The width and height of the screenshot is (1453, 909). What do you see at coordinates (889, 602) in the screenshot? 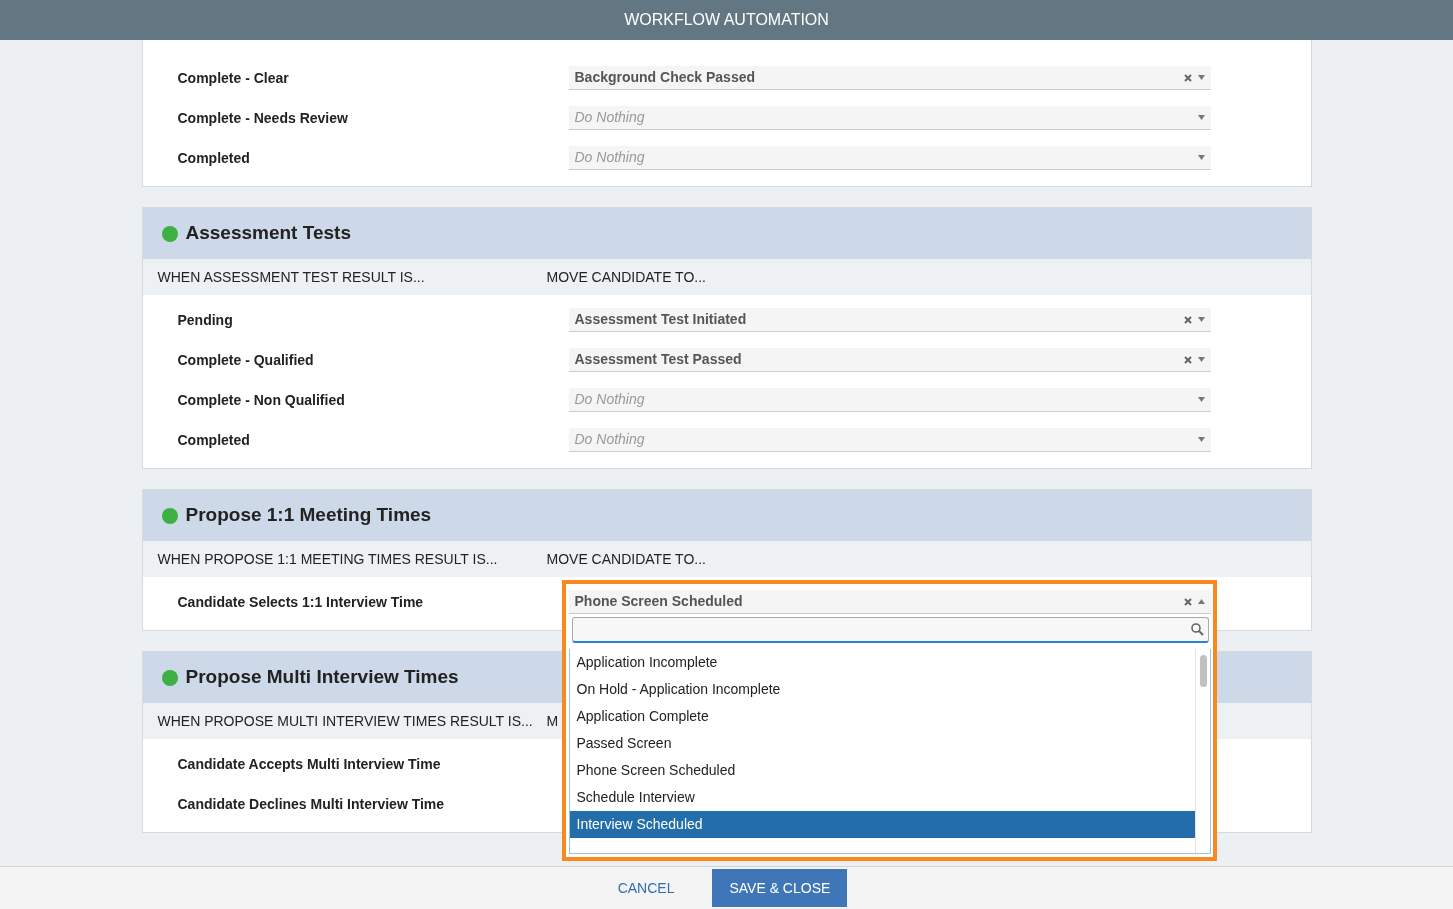
I see `select-field: Phone Screen Scheduled` at bounding box center [889, 602].